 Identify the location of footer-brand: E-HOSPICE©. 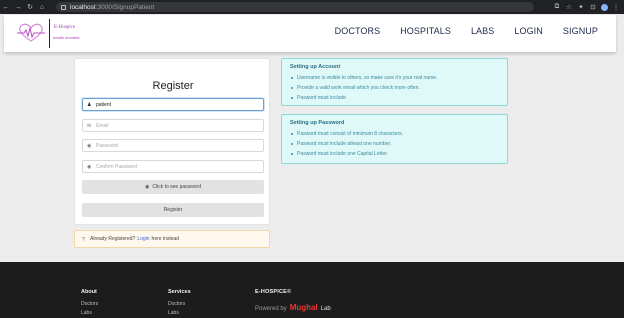
(273, 292).